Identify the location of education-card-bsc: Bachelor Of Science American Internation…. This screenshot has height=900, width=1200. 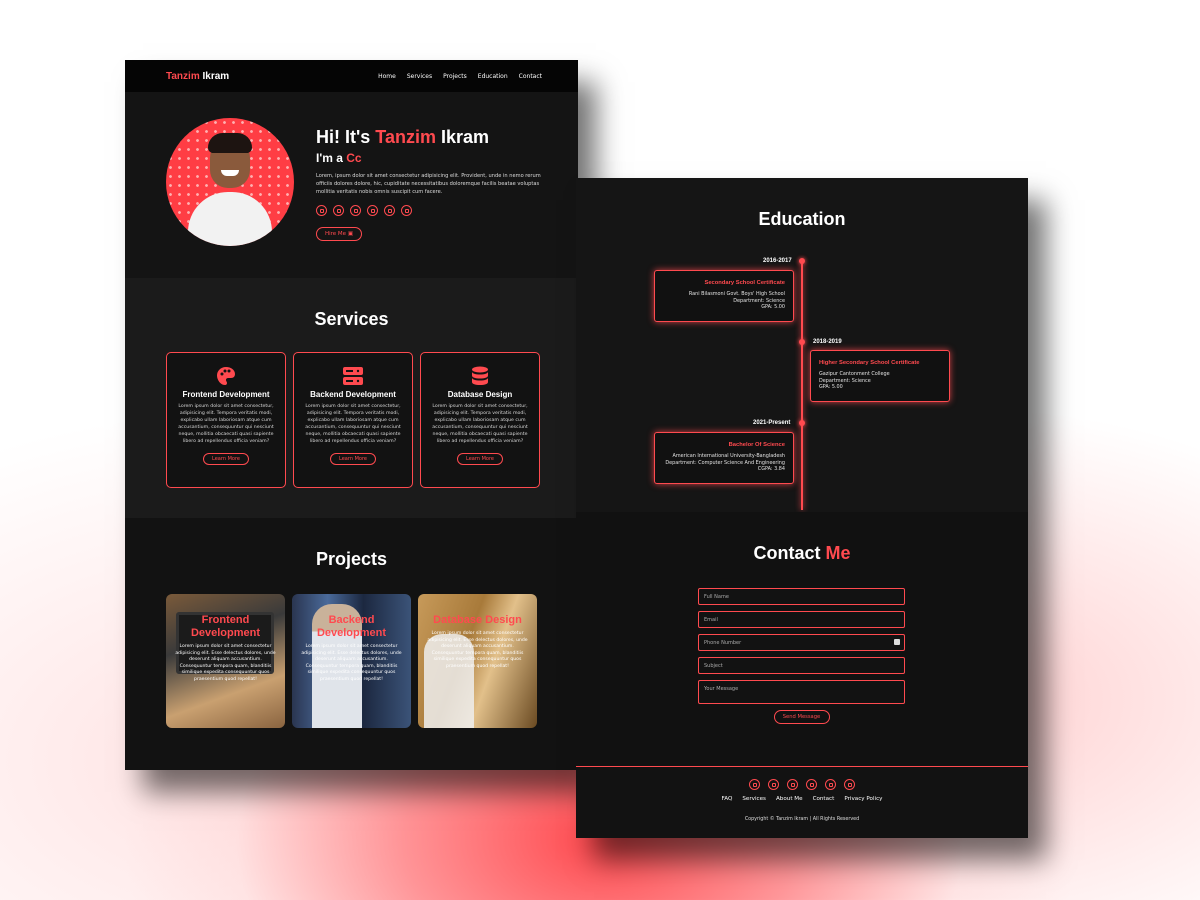
(724, 458).